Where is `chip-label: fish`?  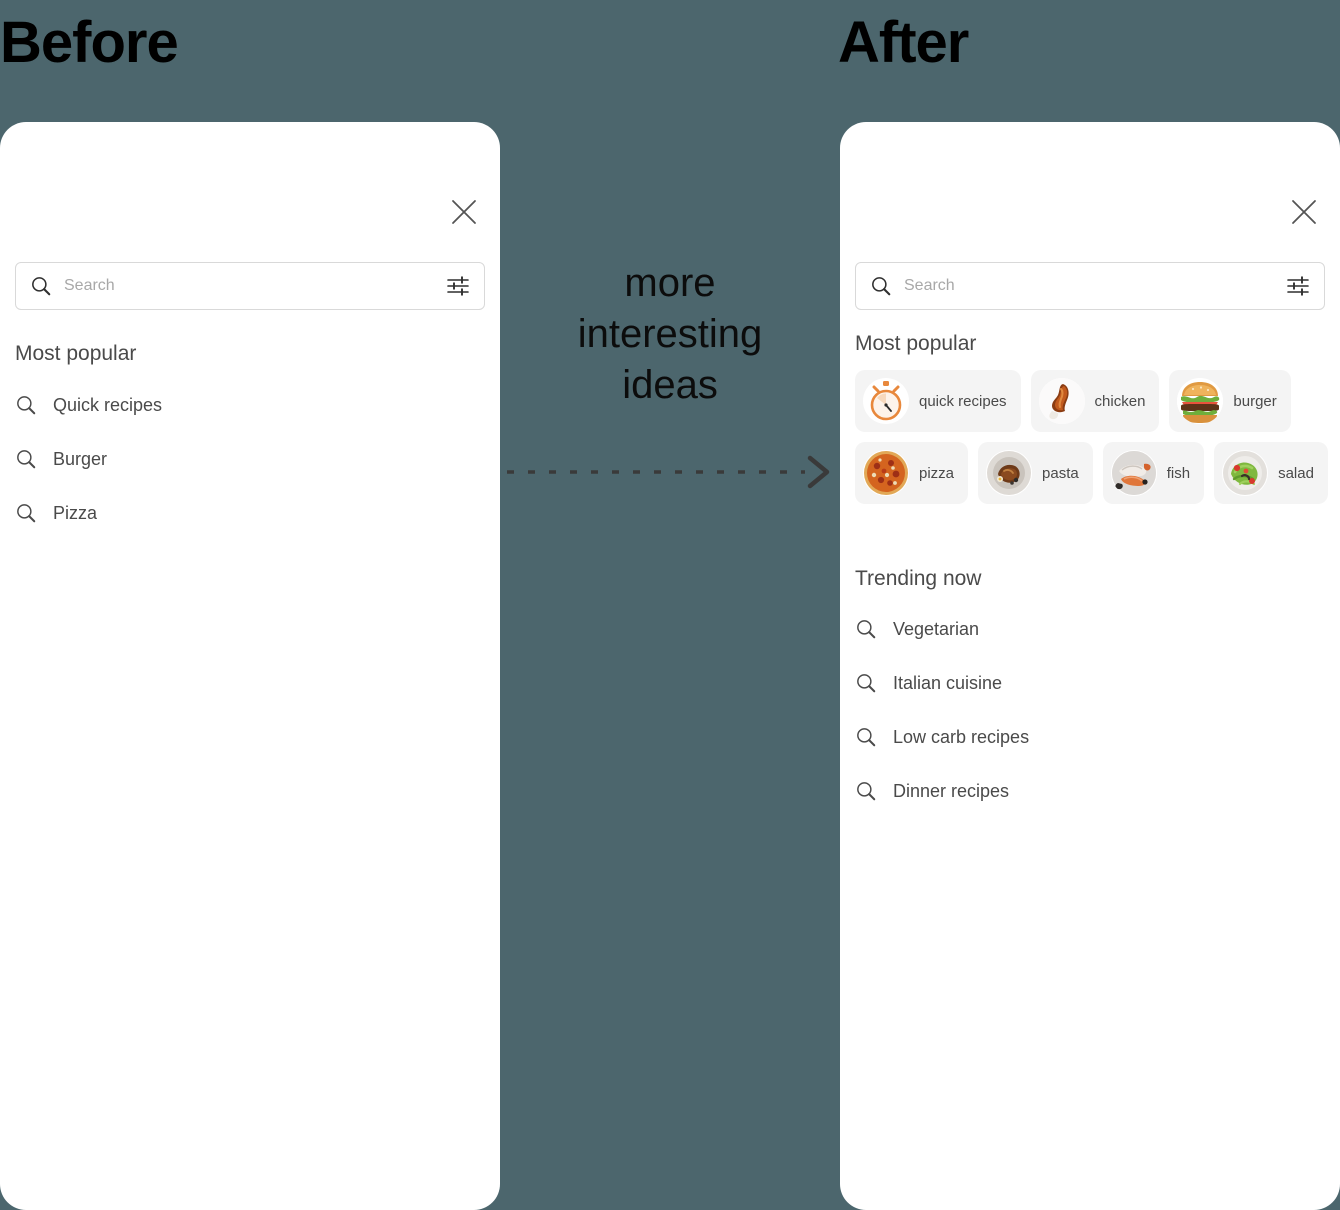
chip-label: fish is located at coordinates (1178, 473).